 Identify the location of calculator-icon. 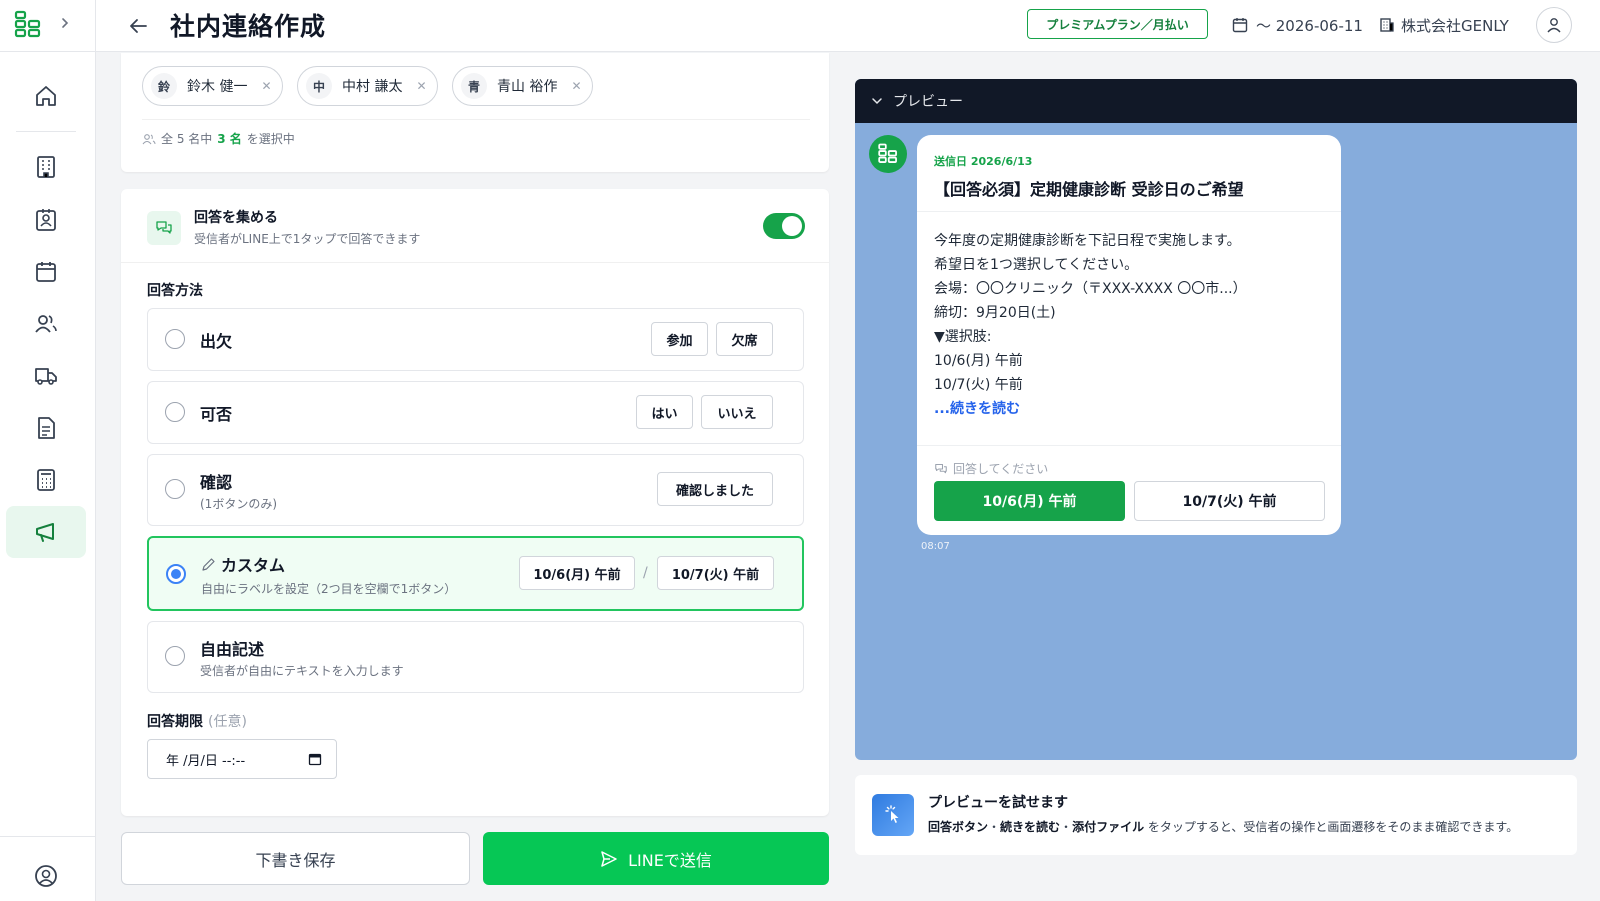
(46, 480).